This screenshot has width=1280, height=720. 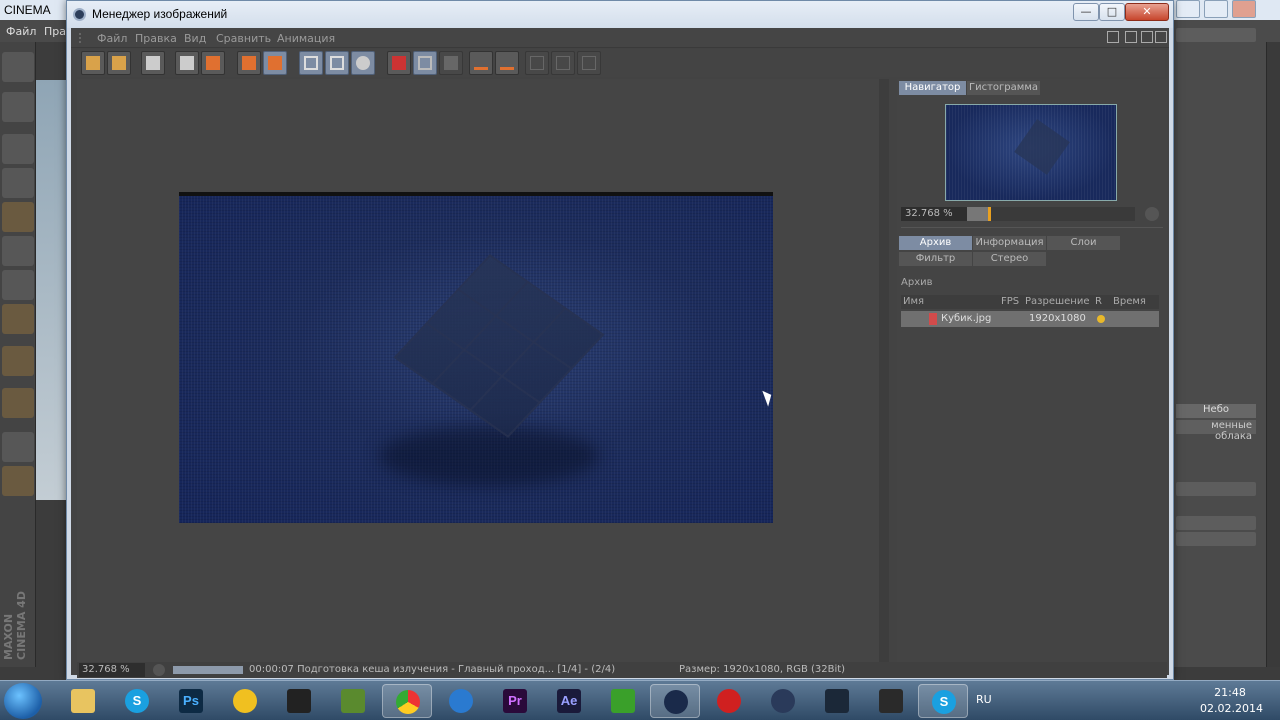 What do you see at coordinates (675, 701) in the screenshot?
I see `taskbar-cinema4d` at bounding box center [675, 701].